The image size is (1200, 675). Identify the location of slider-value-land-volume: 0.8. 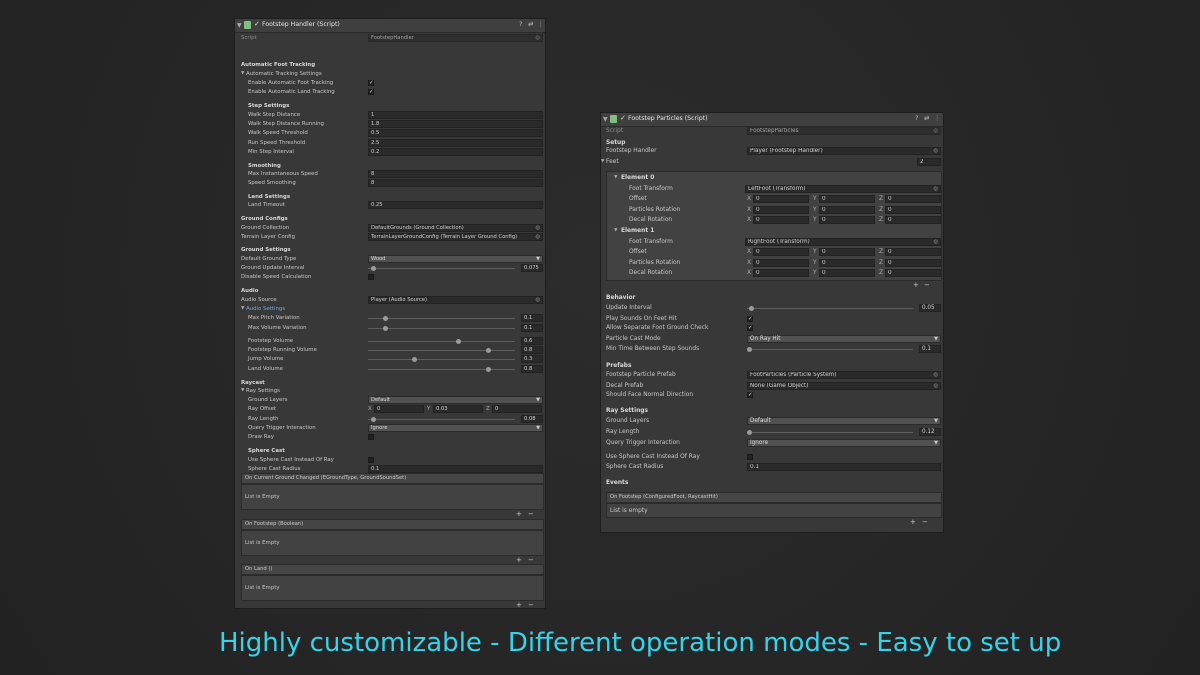
(532, 369).